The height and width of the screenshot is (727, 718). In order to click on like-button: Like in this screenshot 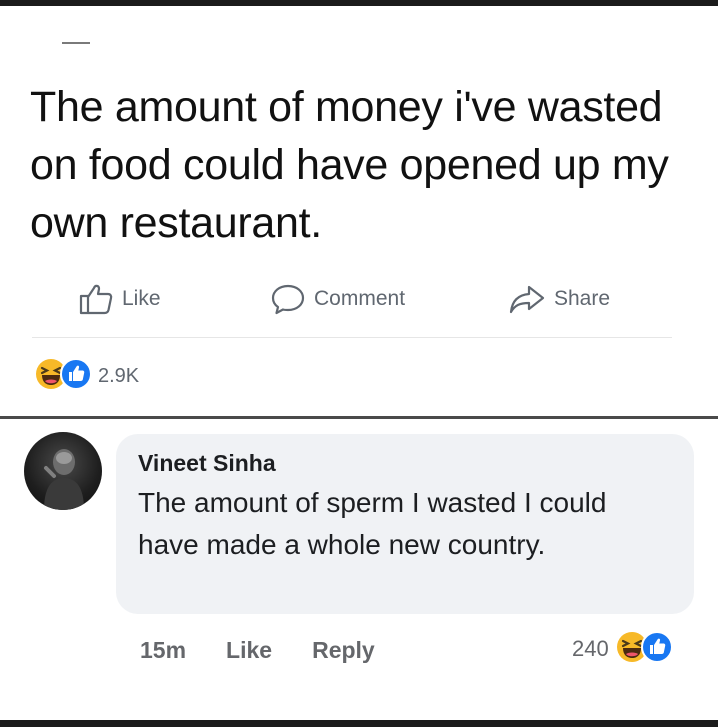, I will do `click(119, 299)`.